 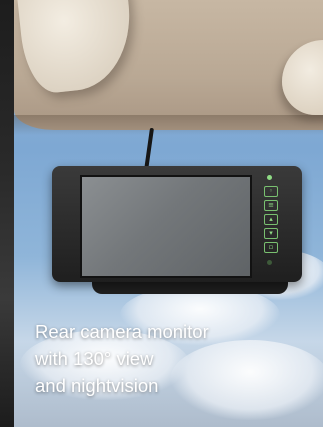 What do you see at coordinates (7, 213) in the screenshot?
I see `adjacent-photo-edge` at bounding box center [7, 213].